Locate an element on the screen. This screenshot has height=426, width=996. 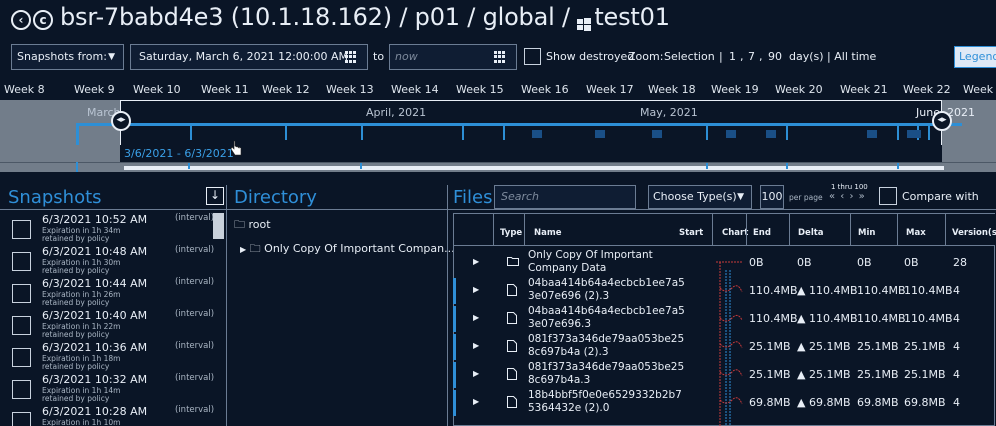
file-end: 0B is located at coordinates (756, 262).